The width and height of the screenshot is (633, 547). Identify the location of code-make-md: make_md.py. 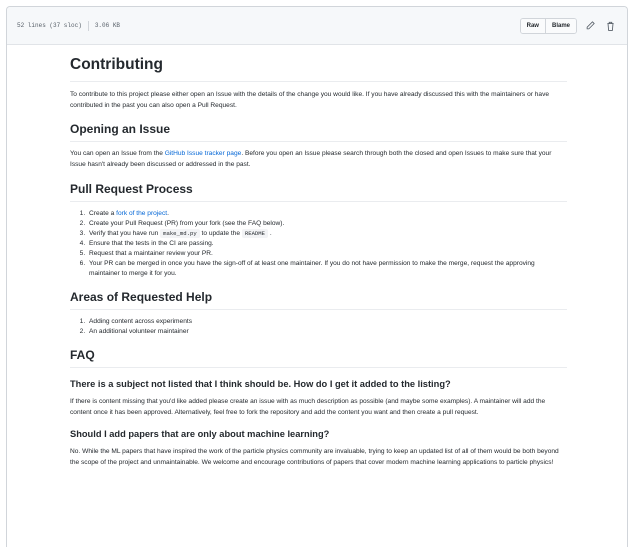
(180, 233).